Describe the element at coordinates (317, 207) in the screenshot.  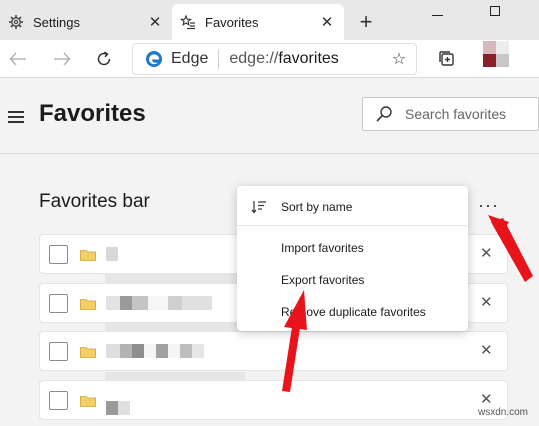
I see `menu-item-label: Sort by name` at that location.